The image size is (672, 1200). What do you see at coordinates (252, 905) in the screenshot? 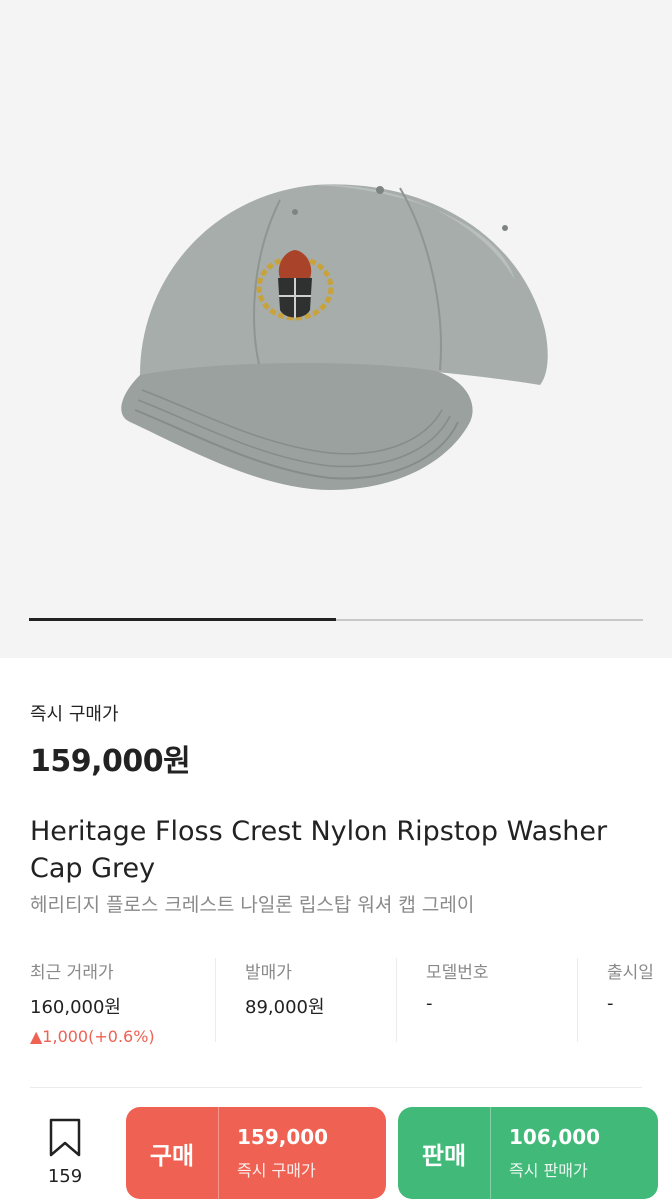
I see `product-title-ko: 헤리티지 플로스 크레스트 나일론 립스탑 워셔 캡 그레이` at bounding box center [252, 905].